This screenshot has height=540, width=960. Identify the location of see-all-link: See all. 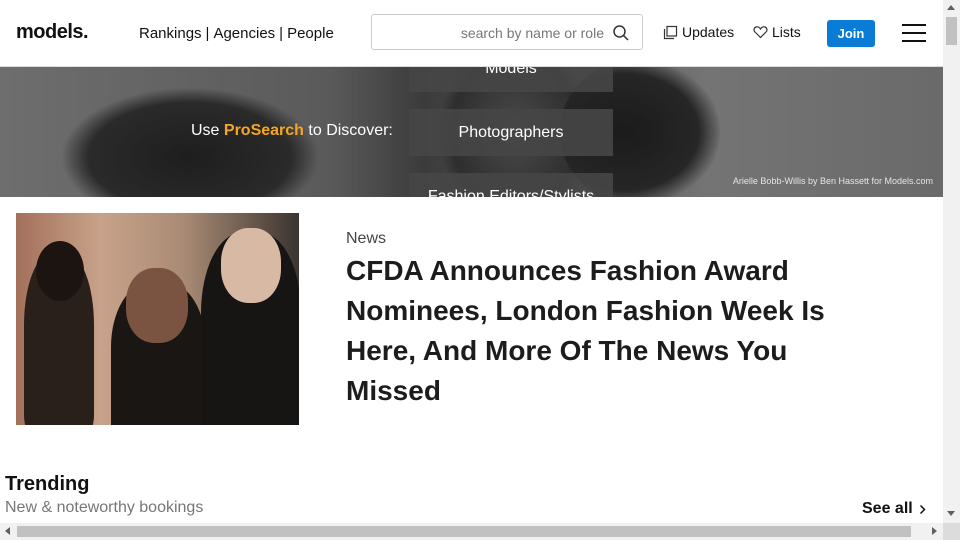
(894, 509).